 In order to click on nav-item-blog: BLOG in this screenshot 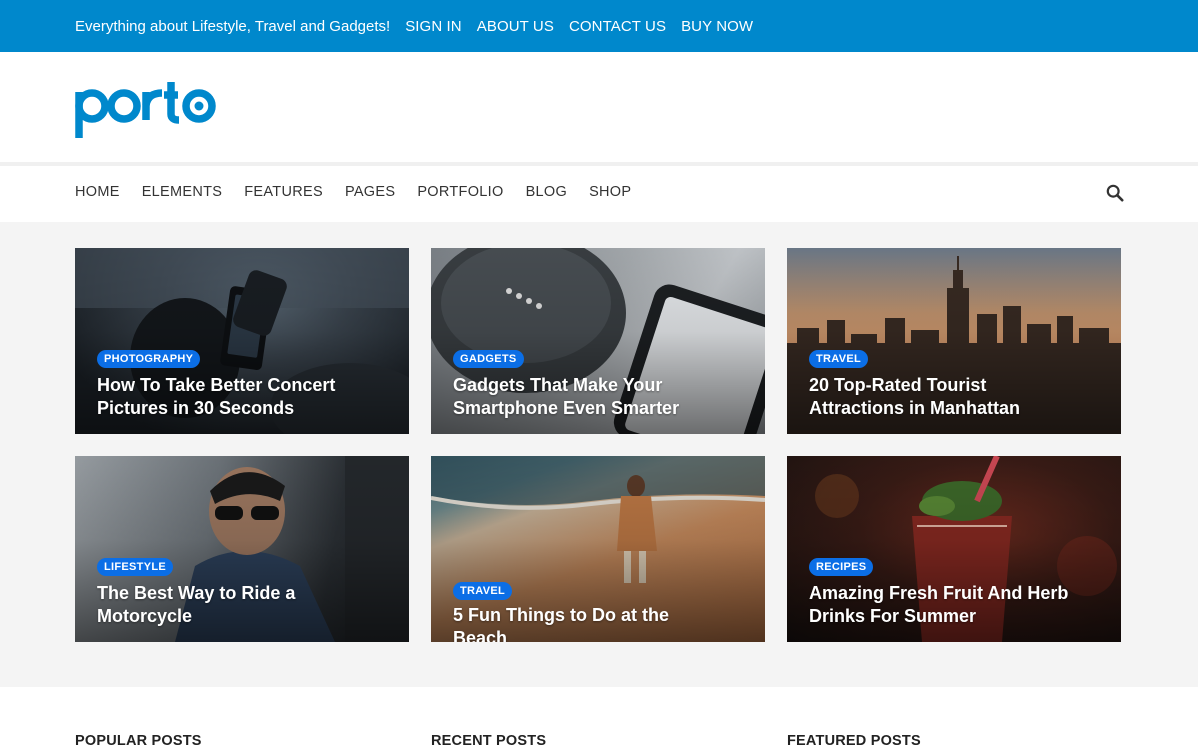, I will do `click(547, 192)`.